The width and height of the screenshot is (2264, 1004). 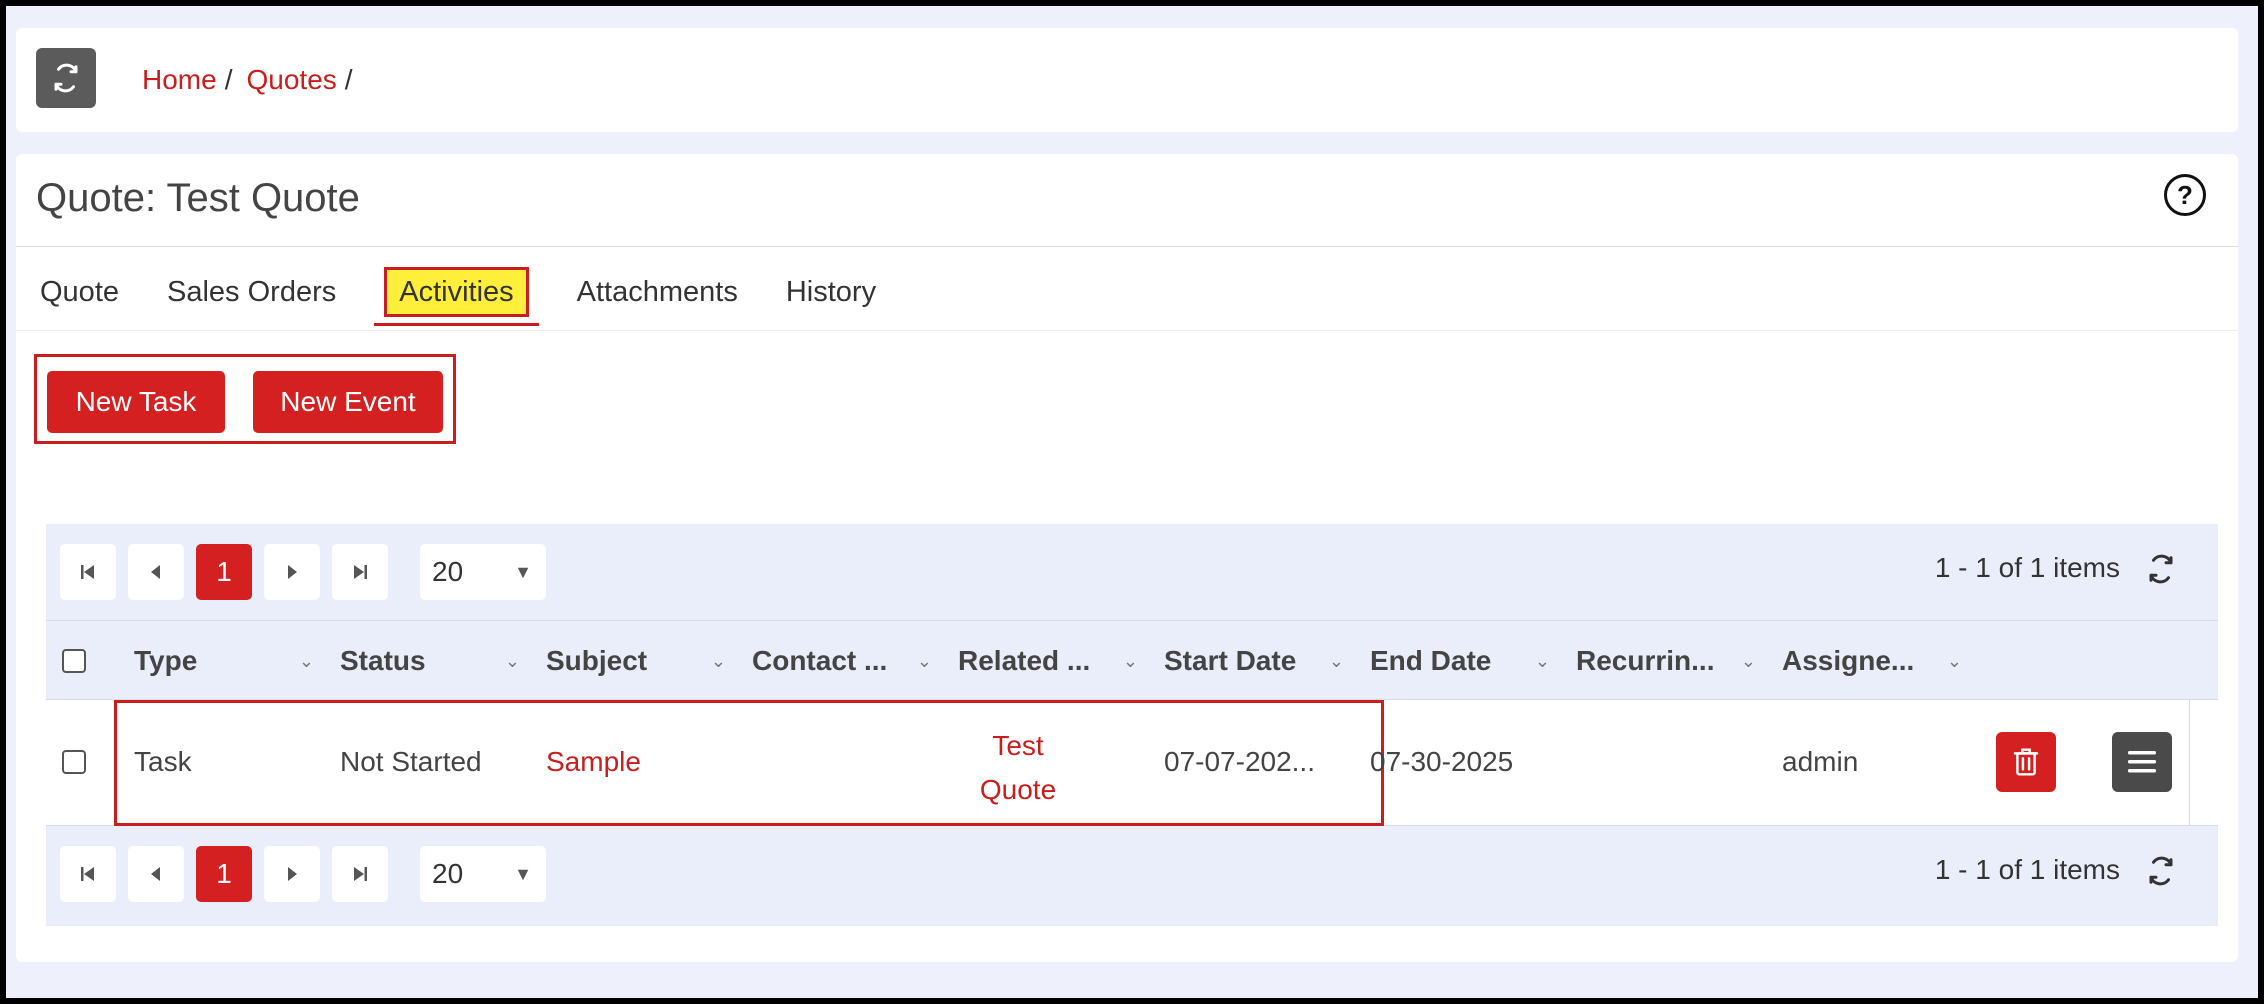 I want to click on cell-related-link: Test Quote, so click(x=1018, y=768).